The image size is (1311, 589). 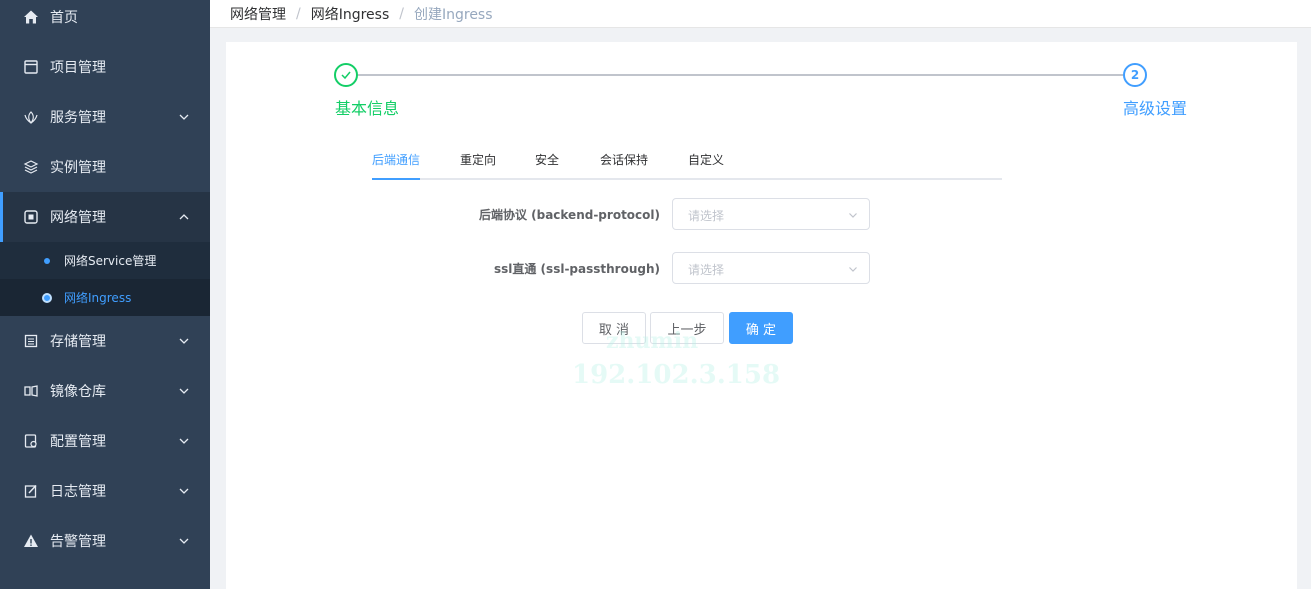 What do you see at coordinates (105, 441) in the screenshot?
I see `sidebar-item-config: 配置管理` at bounding box center [105, 441].